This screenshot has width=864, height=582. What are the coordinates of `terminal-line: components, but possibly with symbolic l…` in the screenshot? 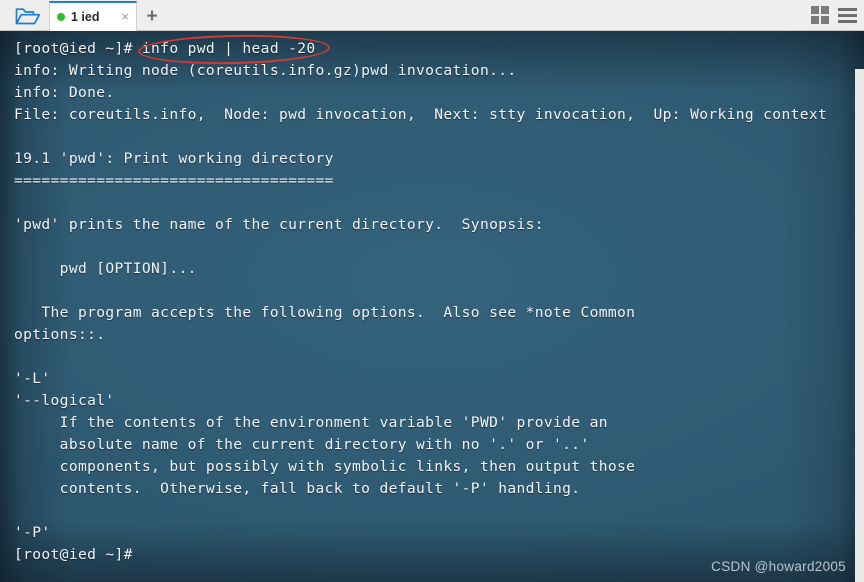 It's located at (325, 466).